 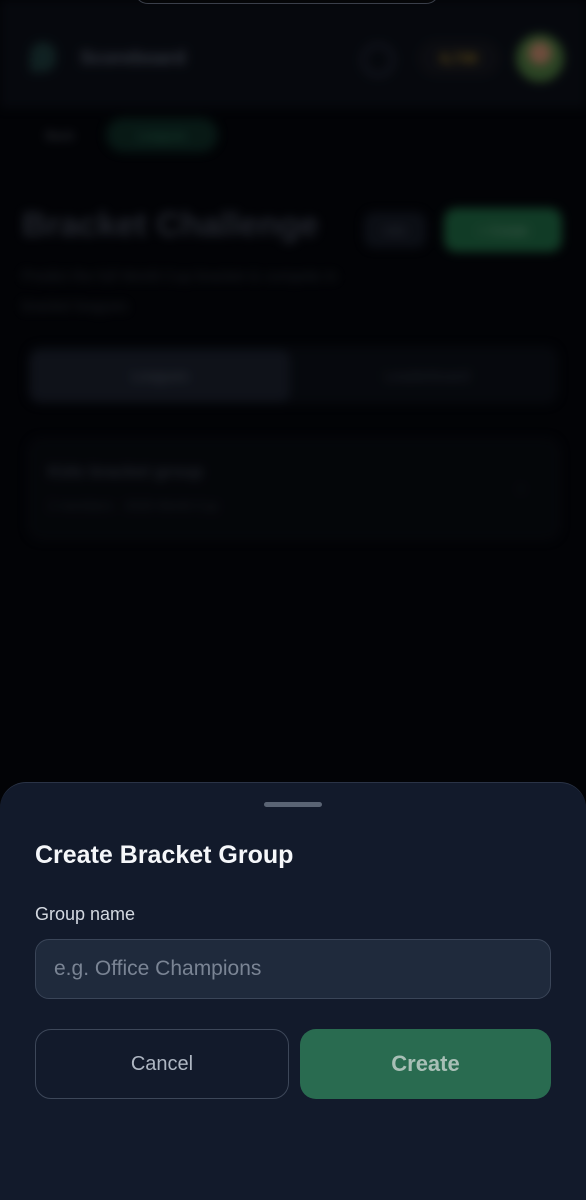 What do you see at coordinates (540, 58) in the screenshot?
I see `avatar` at bounding box center [540, 58].